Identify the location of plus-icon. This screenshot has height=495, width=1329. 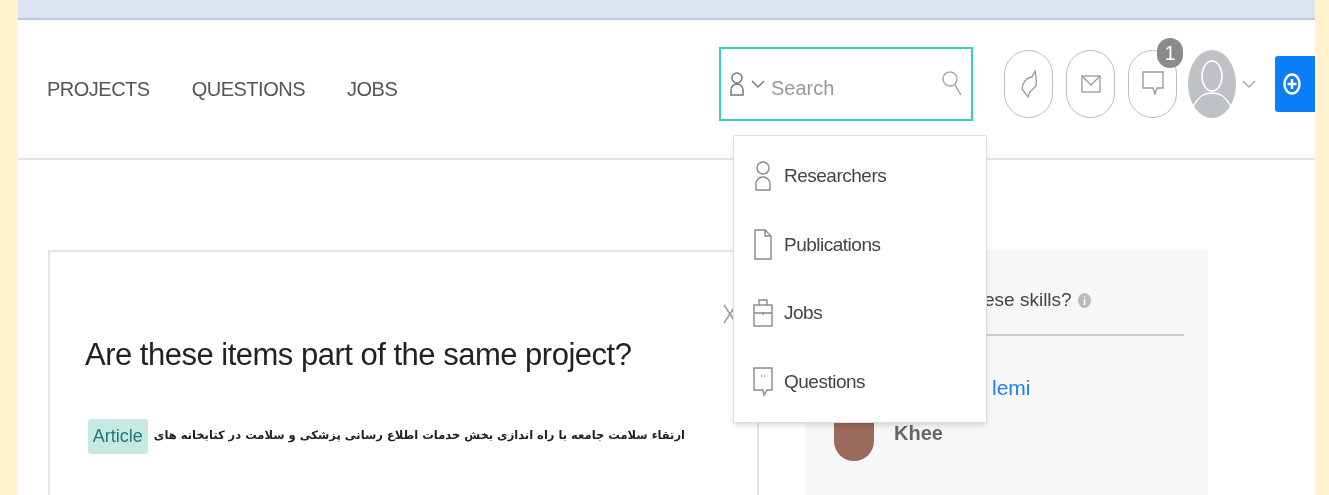
(1292, 84).